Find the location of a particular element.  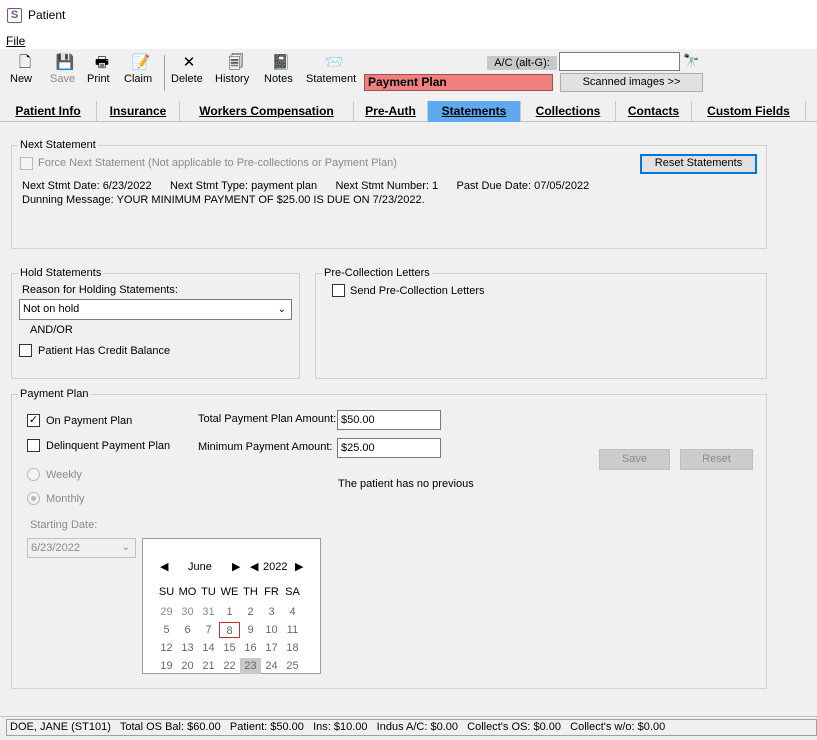

total-amount-input: $50.00 is located at coordinates (389, 420).